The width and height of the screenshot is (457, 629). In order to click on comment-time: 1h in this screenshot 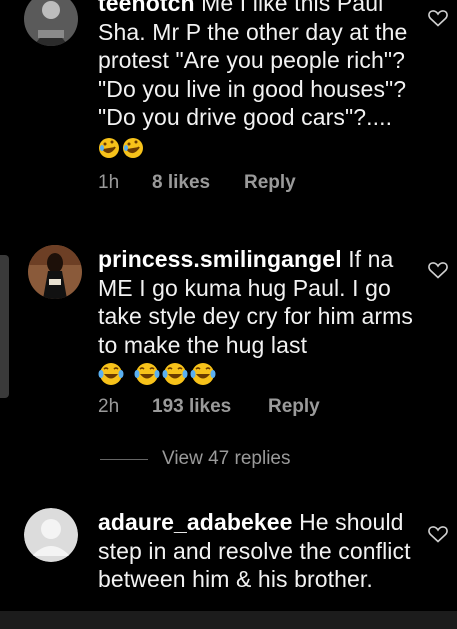, I will do `click(109, 182)`.